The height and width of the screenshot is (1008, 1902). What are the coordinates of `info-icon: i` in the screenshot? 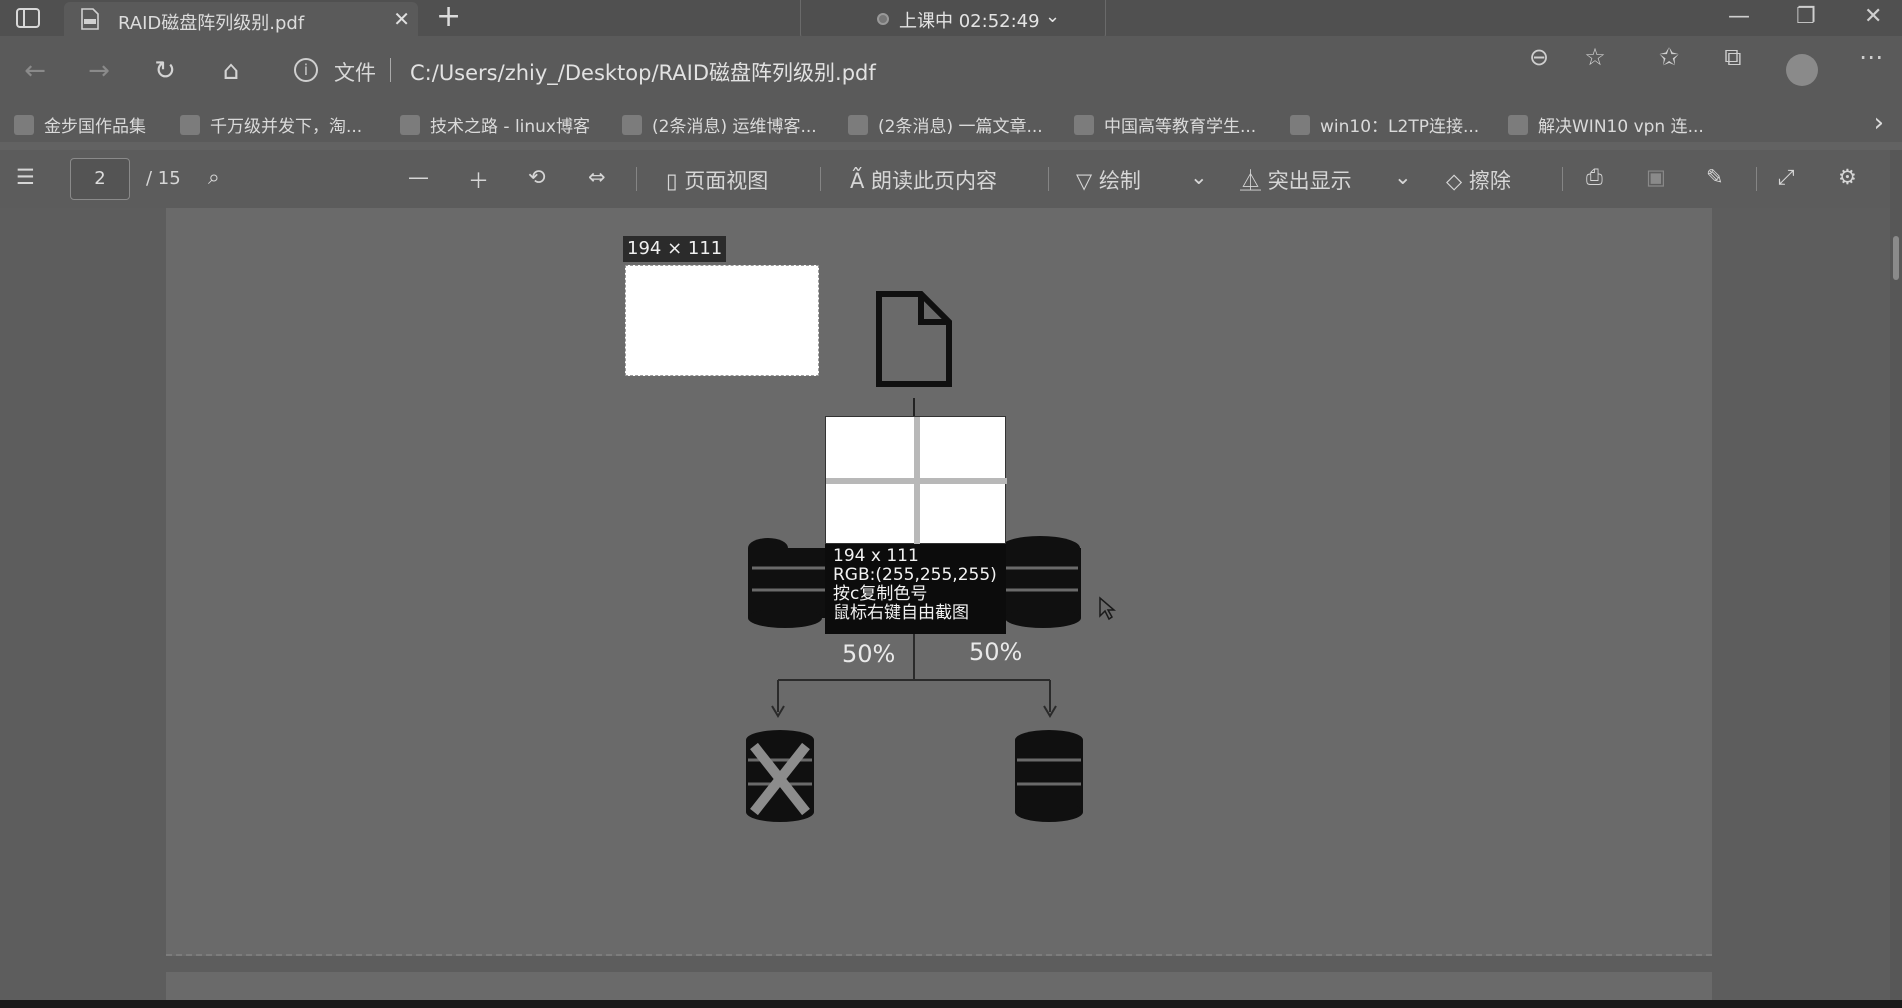 It's located at (306, 70).